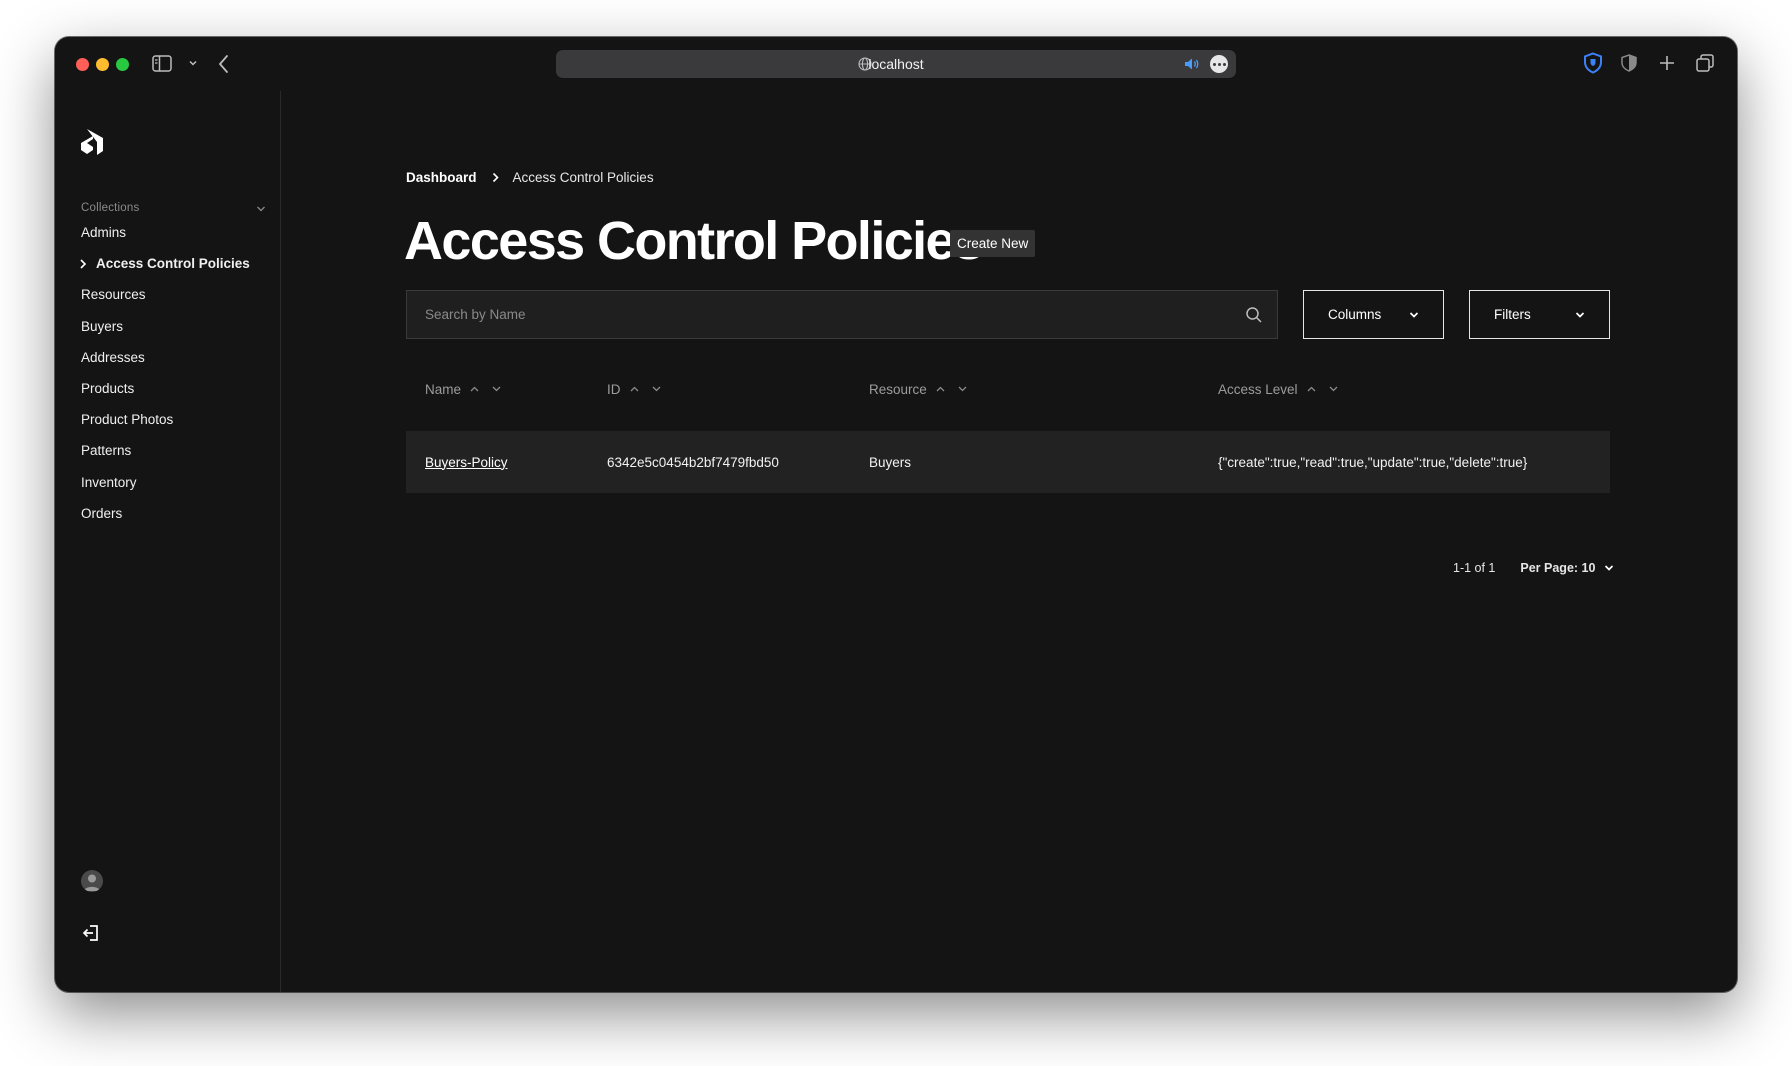 The image size is (1792, 1066). I want to click on maximize-window-button, so click(122, 64).